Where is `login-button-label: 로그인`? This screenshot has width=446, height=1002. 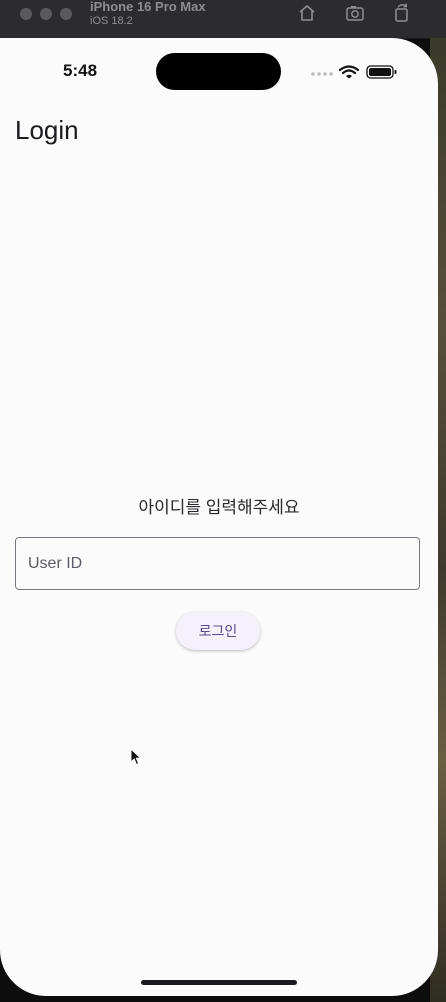 login-button-label: 로그인 is located at coordinates (218, 631).